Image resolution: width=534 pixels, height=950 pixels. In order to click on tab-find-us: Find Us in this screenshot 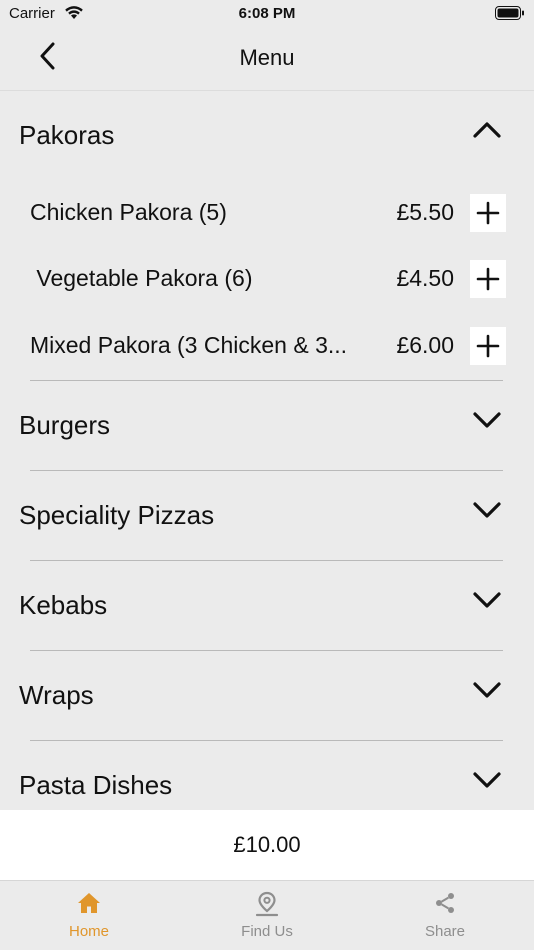, I will do `click(267, 915)`.